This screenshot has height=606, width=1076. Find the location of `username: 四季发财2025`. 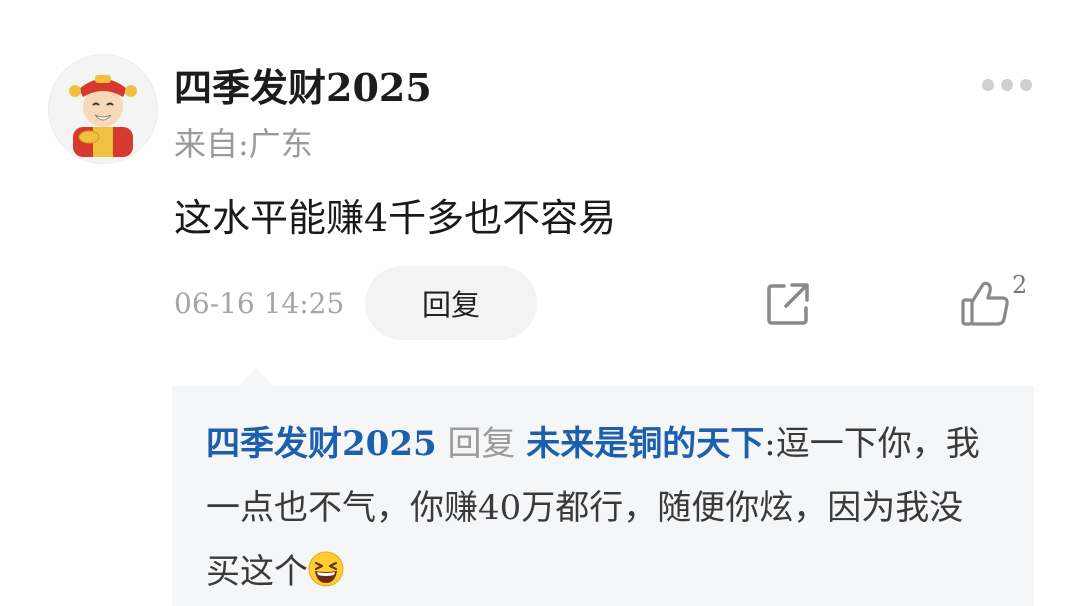

username: 四季发财2025 is located at coordinates (303, 88).